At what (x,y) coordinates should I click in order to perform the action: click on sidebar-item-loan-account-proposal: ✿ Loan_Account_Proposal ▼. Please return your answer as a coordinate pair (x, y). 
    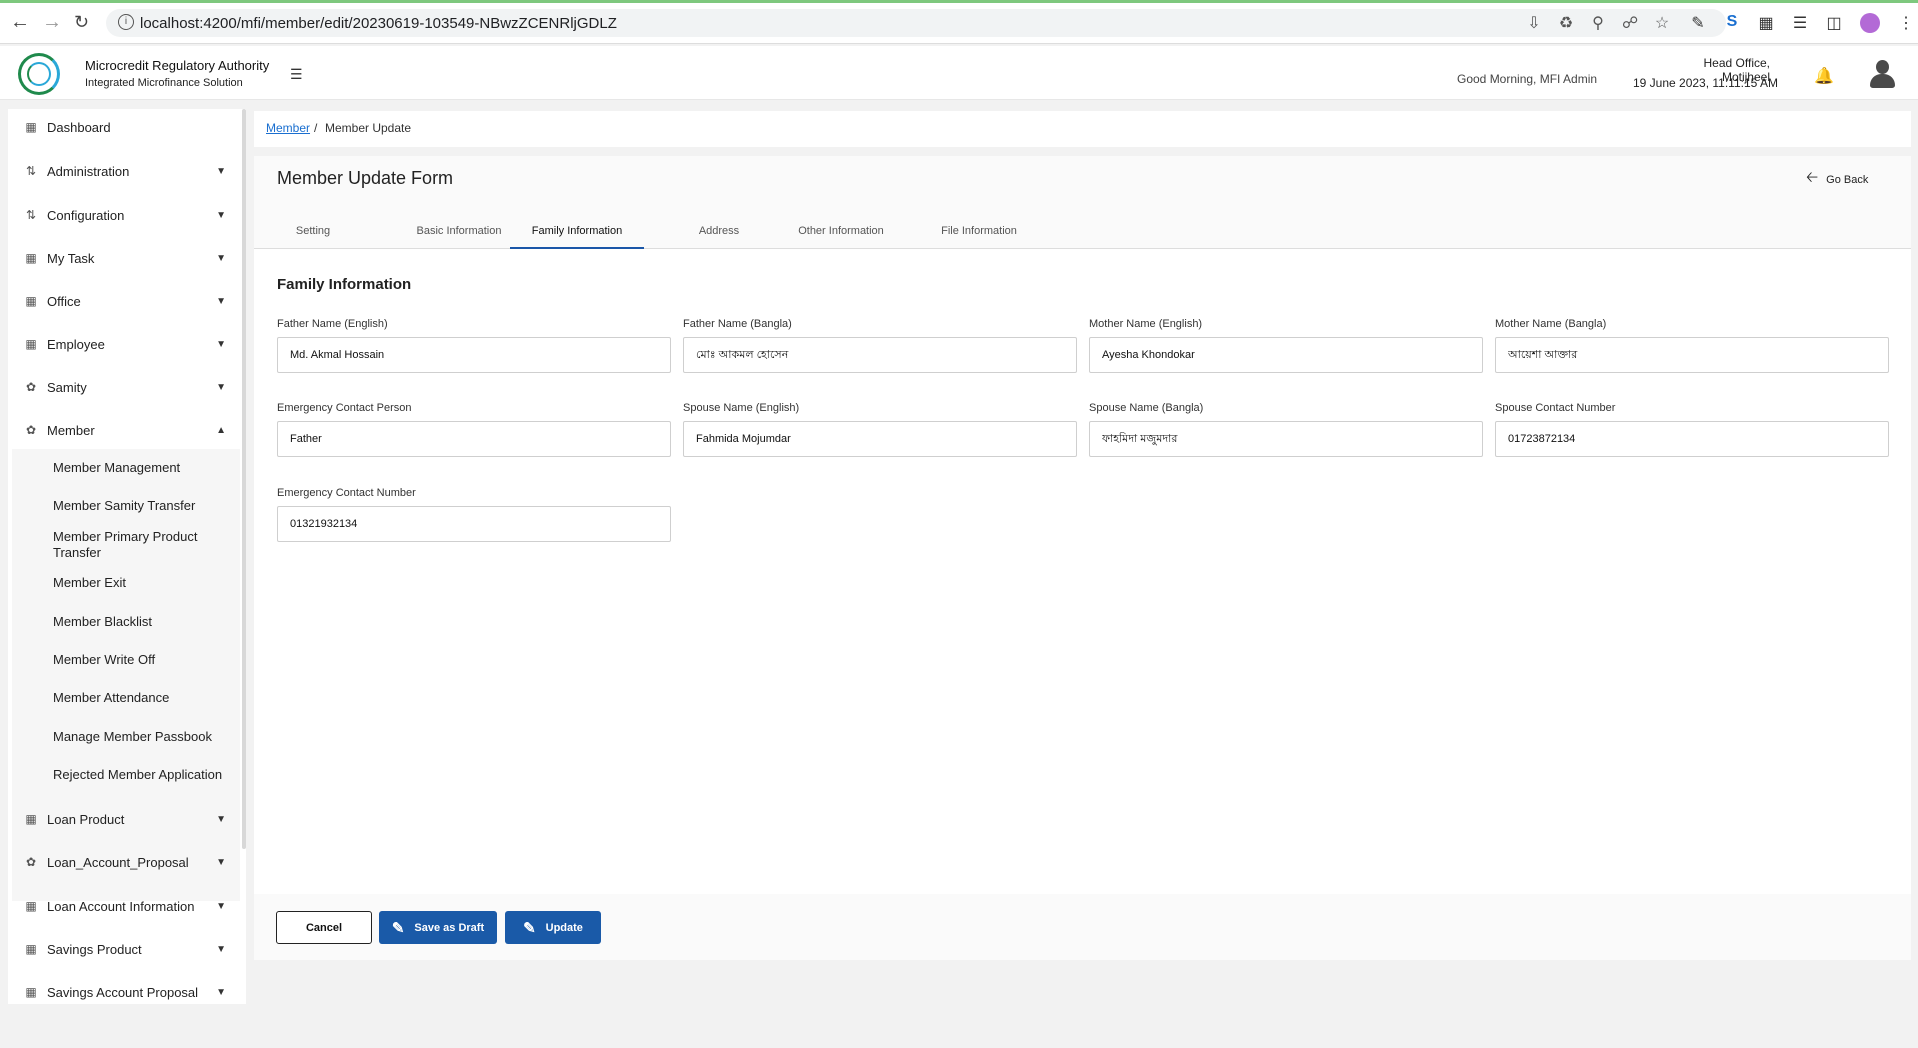
    Looking at the image, I should click on (127, 862).